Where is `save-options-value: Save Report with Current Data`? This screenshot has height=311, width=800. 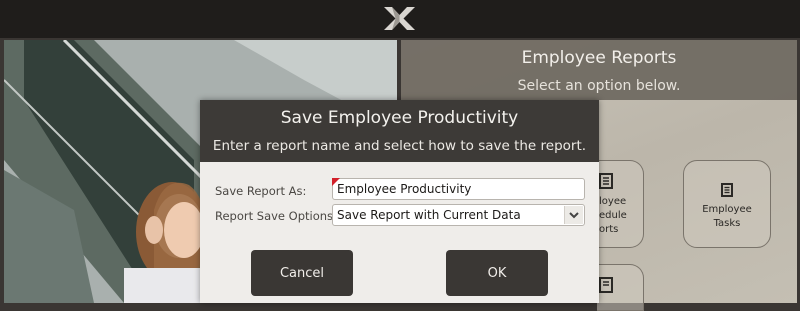 save-options-value: Save Report with Current Data is located at coordinates (429, 215).